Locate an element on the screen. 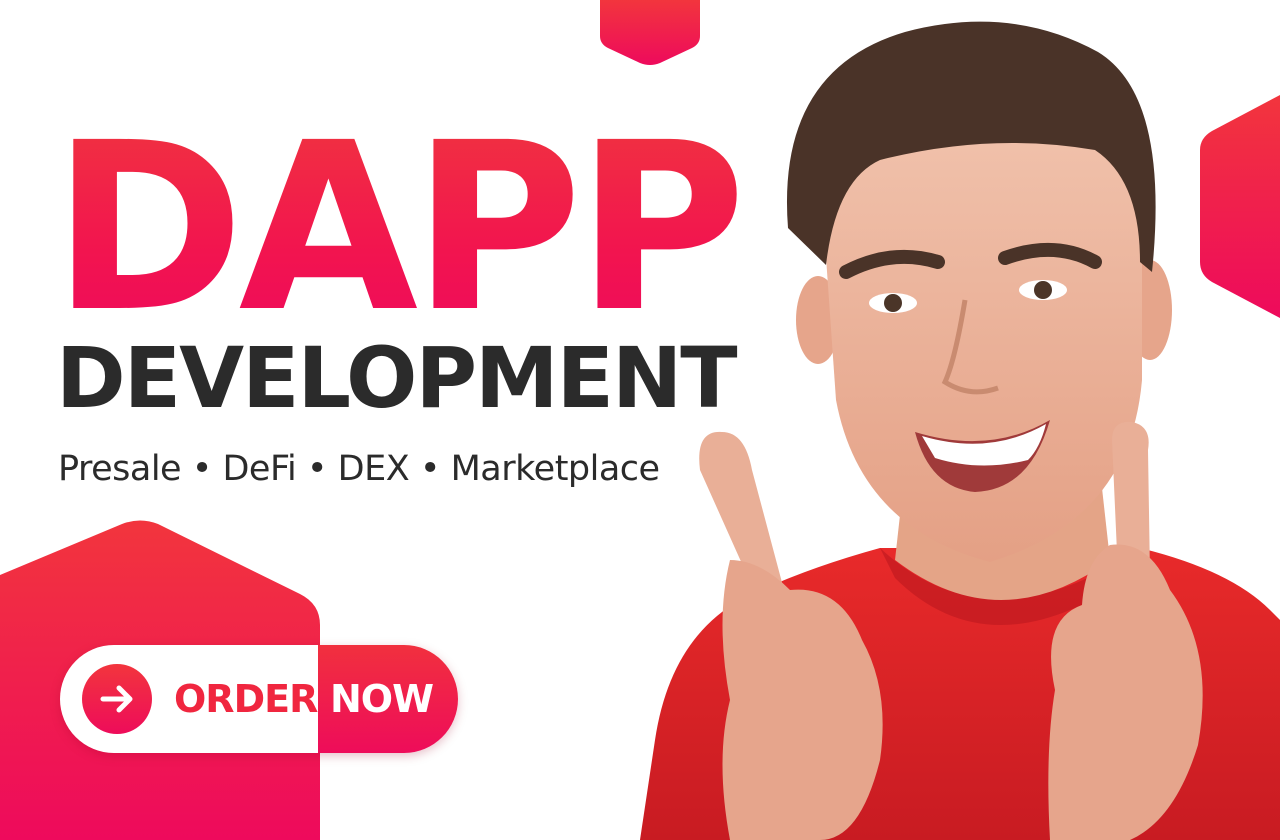  services-list: Presale • DeFi • DEX • Marketplace is located at coordinates (359, 469).